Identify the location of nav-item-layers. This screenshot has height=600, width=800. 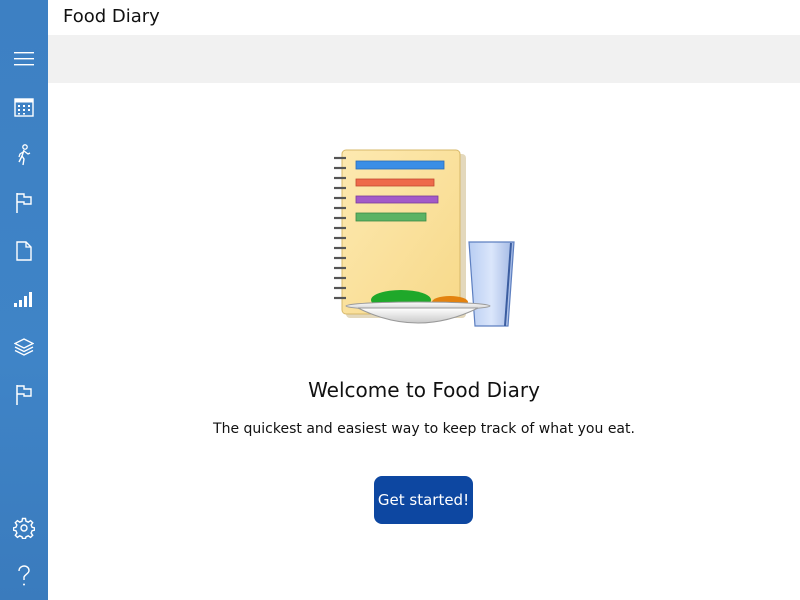
(24, 347).